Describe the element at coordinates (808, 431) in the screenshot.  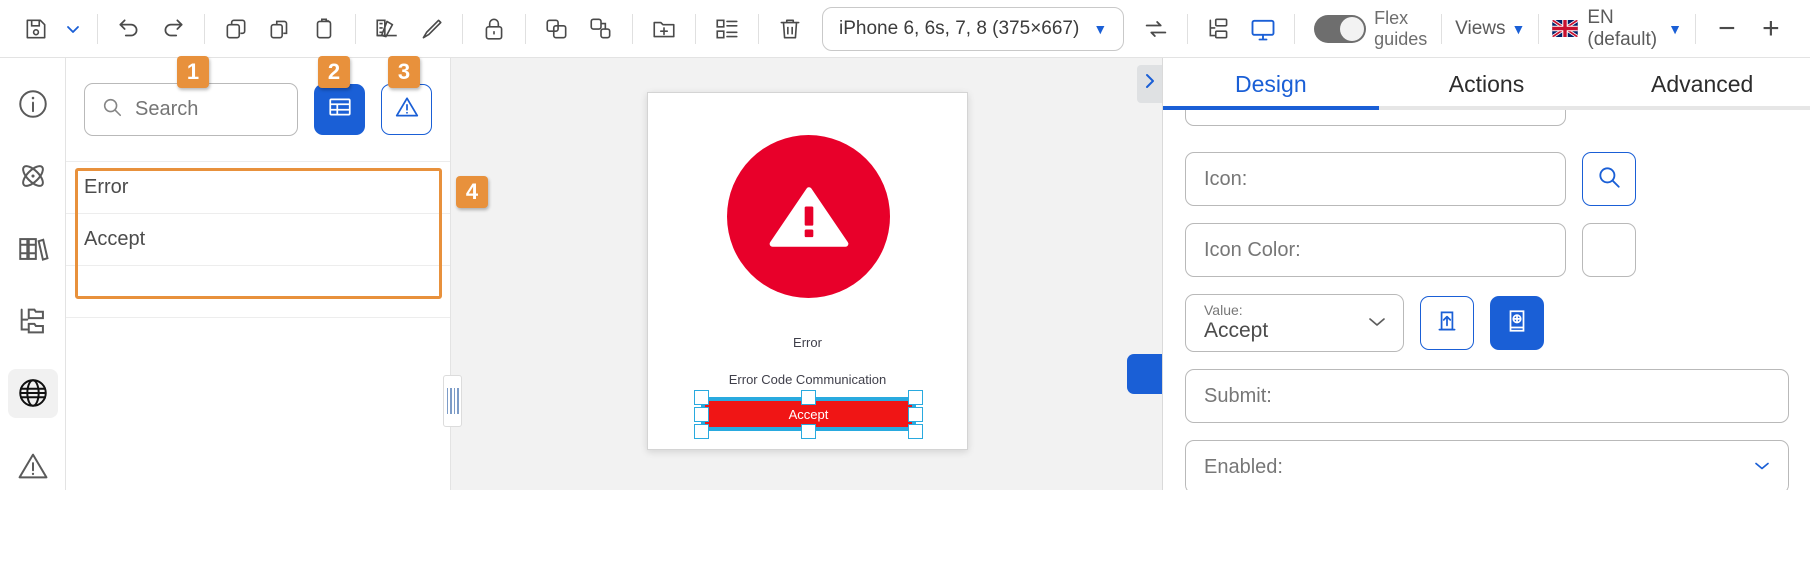
I see `resize-handle-s` at that location.